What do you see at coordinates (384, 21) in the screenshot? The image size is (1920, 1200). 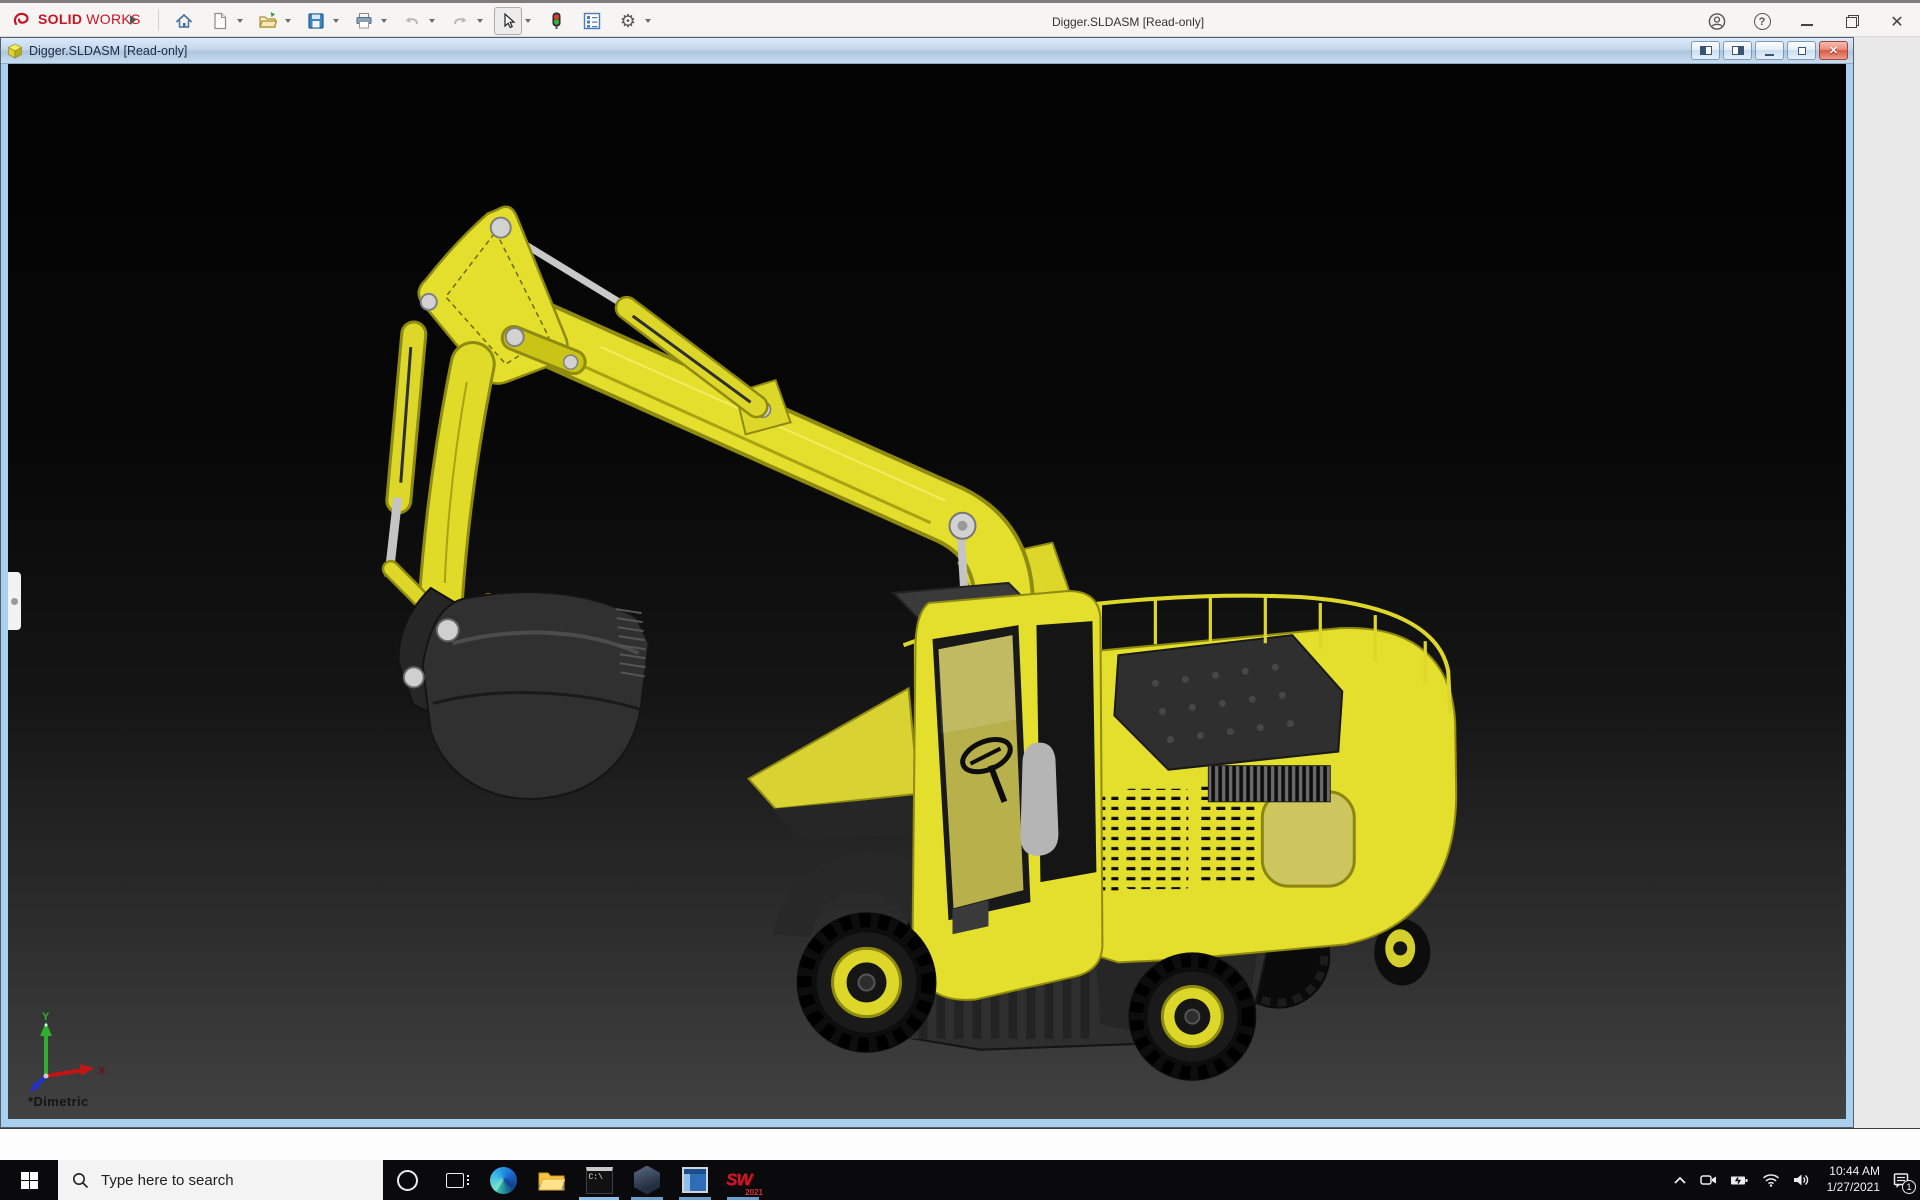 I see `print-dropdown` at bounding box center [384, 21].